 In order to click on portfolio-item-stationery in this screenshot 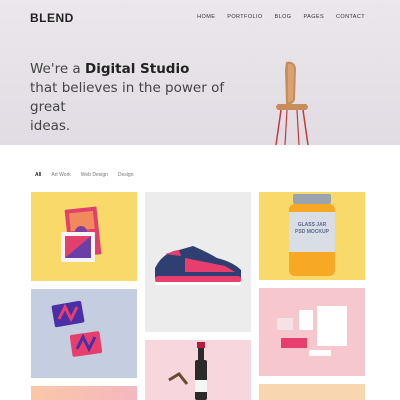, I will do `click(312, 332)`.